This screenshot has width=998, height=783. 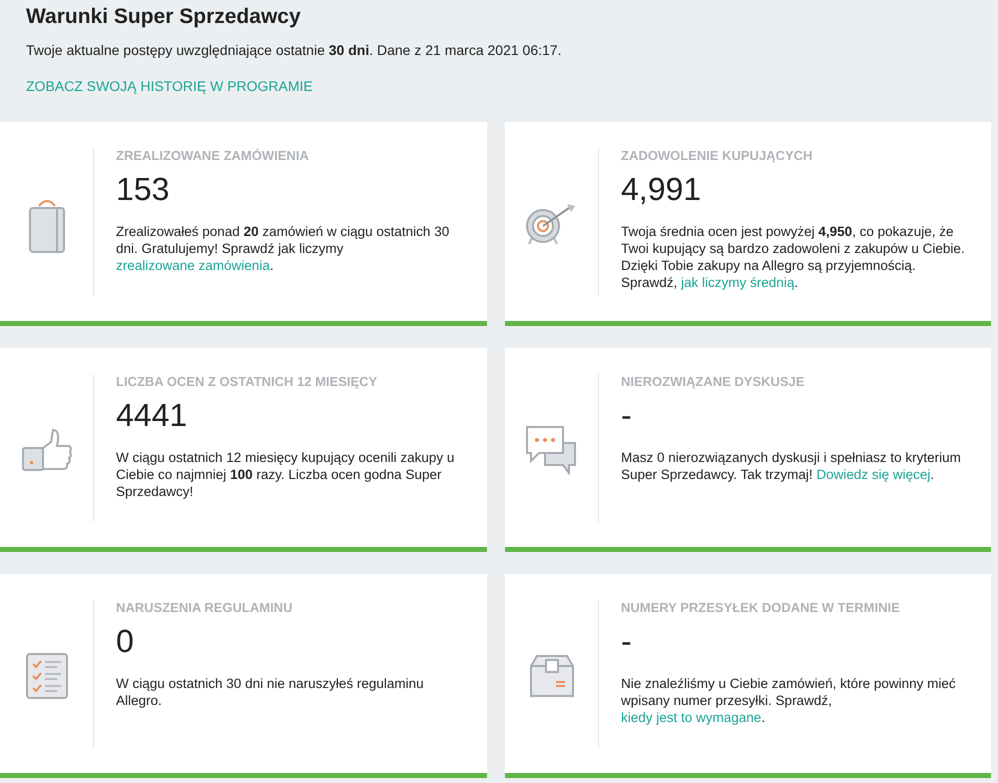 What do you see at coordinates (46, 676) in the screenshot?
I see `checklist-icon` at bounding box center [46, 676].